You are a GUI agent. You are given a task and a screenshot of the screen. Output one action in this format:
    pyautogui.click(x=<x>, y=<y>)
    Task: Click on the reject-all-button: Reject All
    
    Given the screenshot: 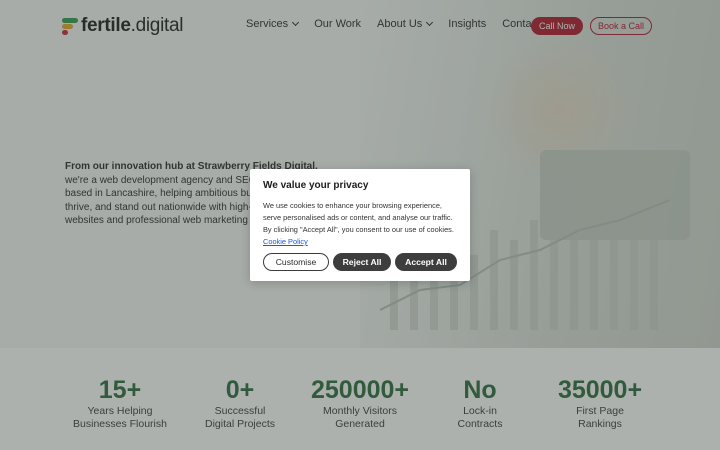 What is the action you would take?
    pyautogui.click(x=362, y=262)
    